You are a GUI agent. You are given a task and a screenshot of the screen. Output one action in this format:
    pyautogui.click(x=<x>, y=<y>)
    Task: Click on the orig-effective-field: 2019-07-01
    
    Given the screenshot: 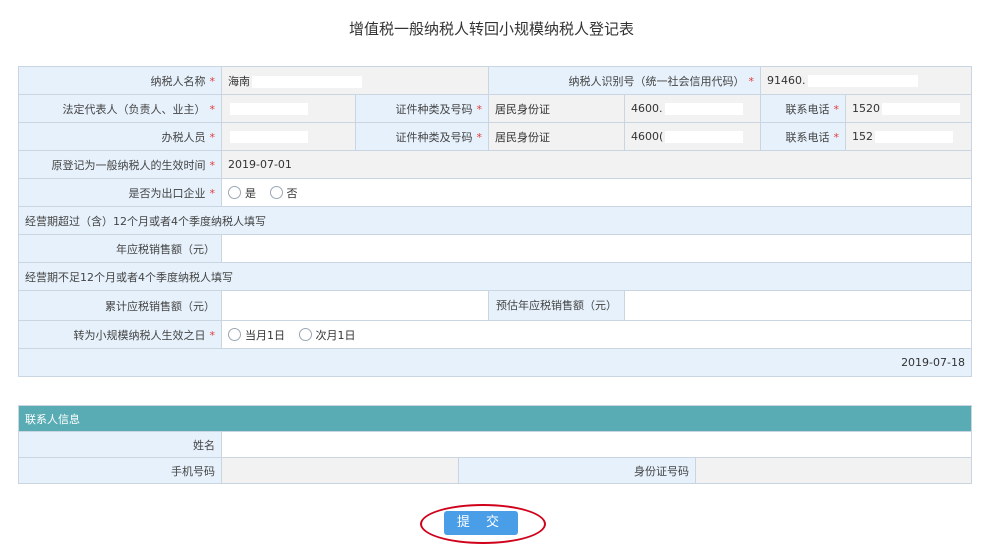 What is the action you would take?
    pyautogui.click(x=596, y=164)
    